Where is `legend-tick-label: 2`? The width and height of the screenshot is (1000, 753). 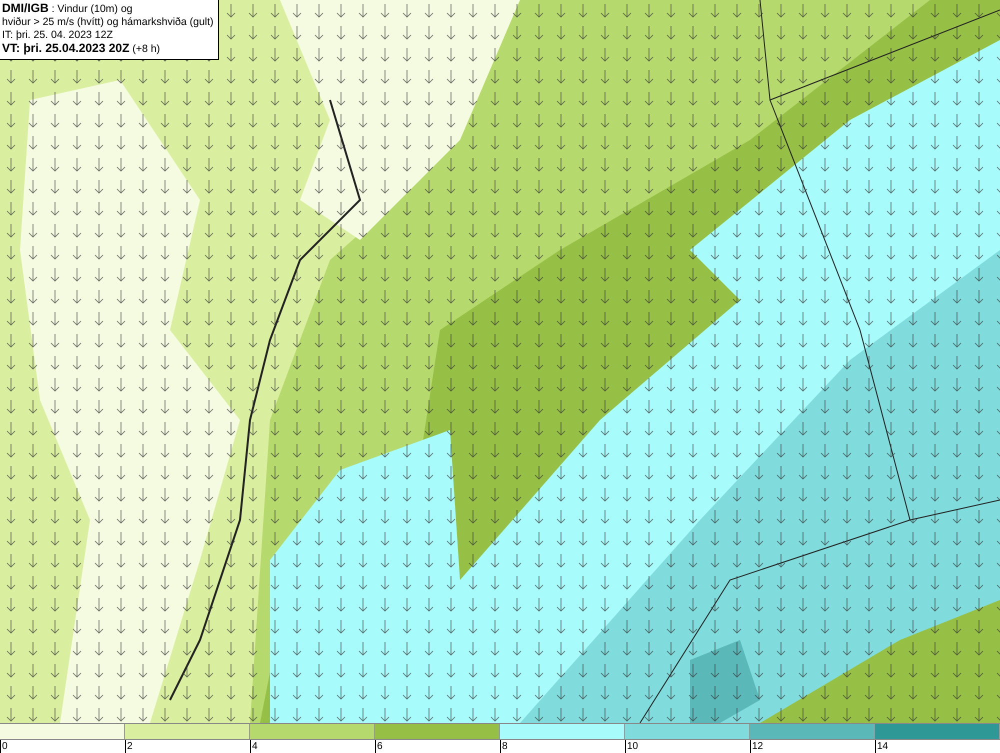 legend-tick-label: 2 is located at coordinates (130, 746).